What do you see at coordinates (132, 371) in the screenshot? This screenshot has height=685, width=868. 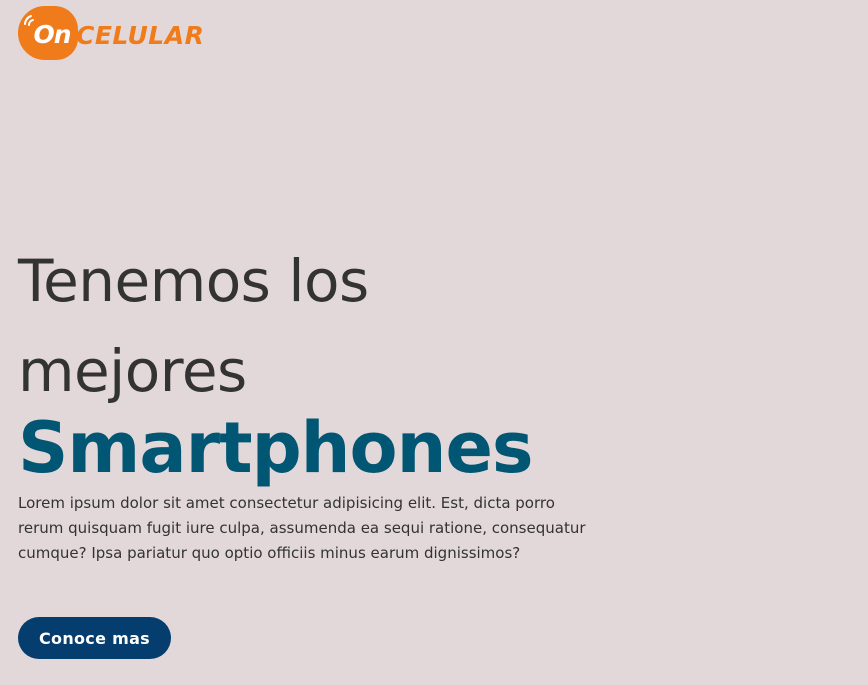 I see `hero-heading-line-2: mejores` at bounding box center [132, 371].